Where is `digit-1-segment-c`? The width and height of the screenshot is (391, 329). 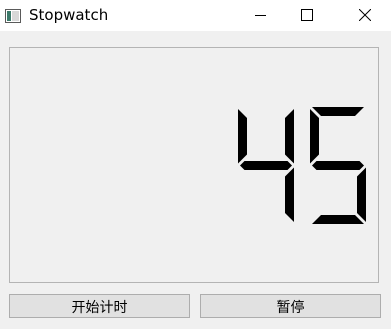 digit-1-segment-c is located at coordinates (289, 194).